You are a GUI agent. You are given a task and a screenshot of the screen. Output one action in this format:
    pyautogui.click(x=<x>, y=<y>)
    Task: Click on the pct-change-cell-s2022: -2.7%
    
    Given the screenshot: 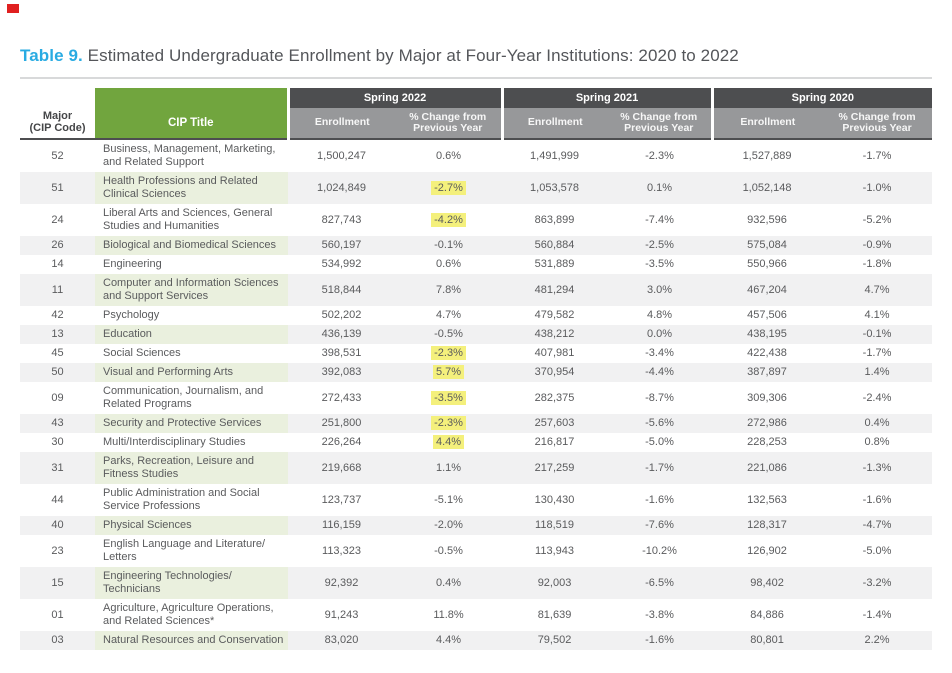 What is the action you would take?
    pyautogui.click(x=449, y=188)
    